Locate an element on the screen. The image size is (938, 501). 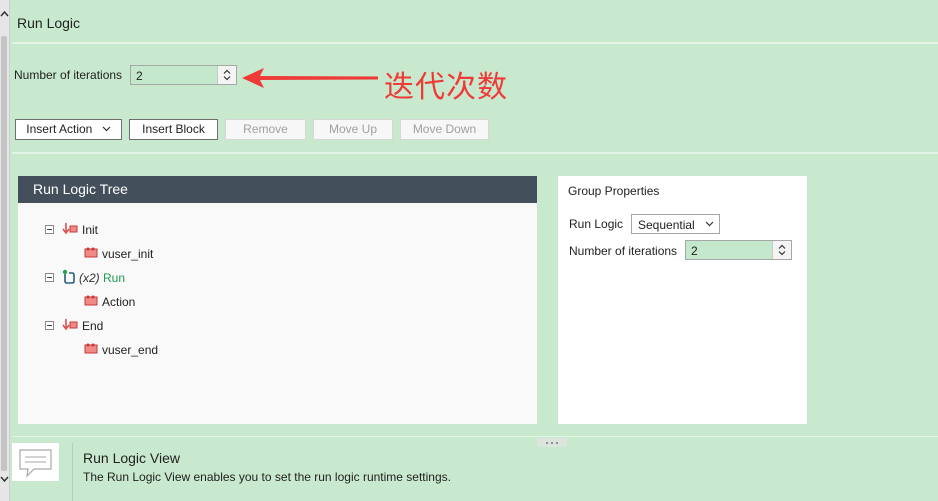
scrollbar-thumb is located at coordinates (4, 253).